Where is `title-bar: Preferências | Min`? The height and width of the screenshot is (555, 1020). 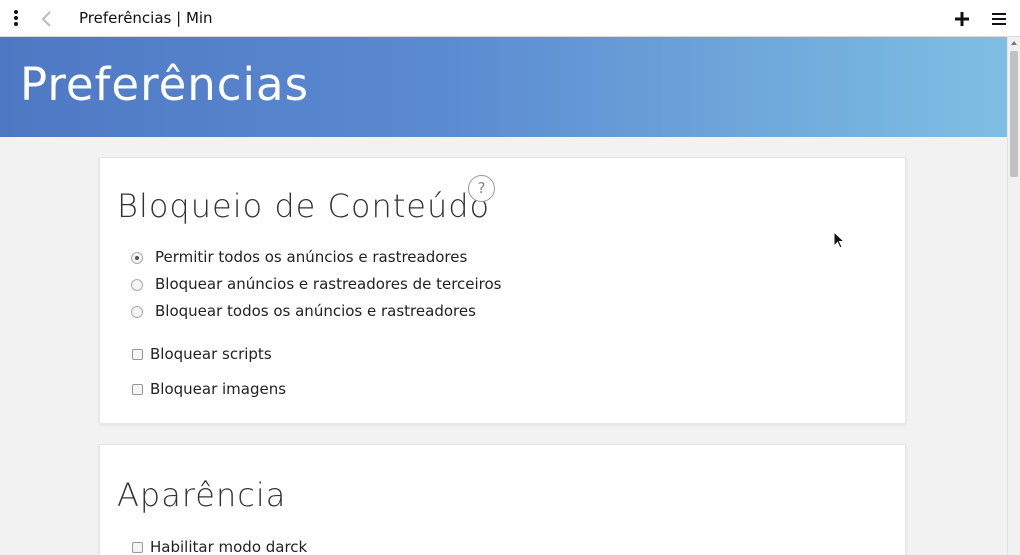 title-bar: Preferências | Min is located at coordinates (510, 18).